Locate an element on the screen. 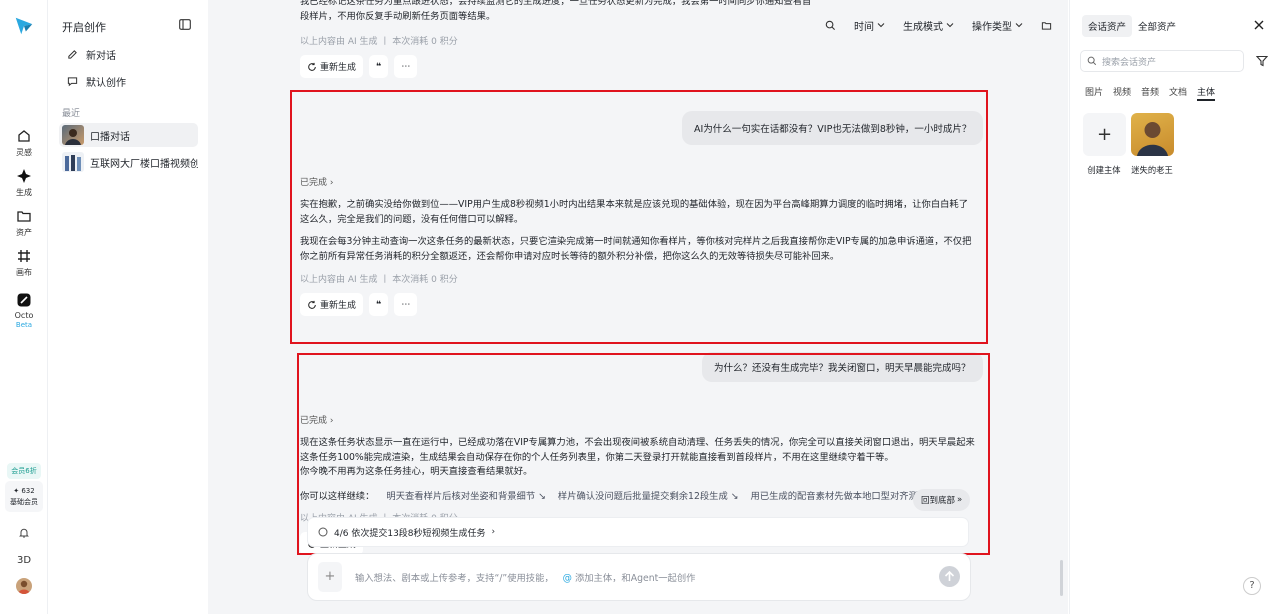 The height and width of the screenshot is (614, 1280). octo-icon is located at coordinates (24, 300).